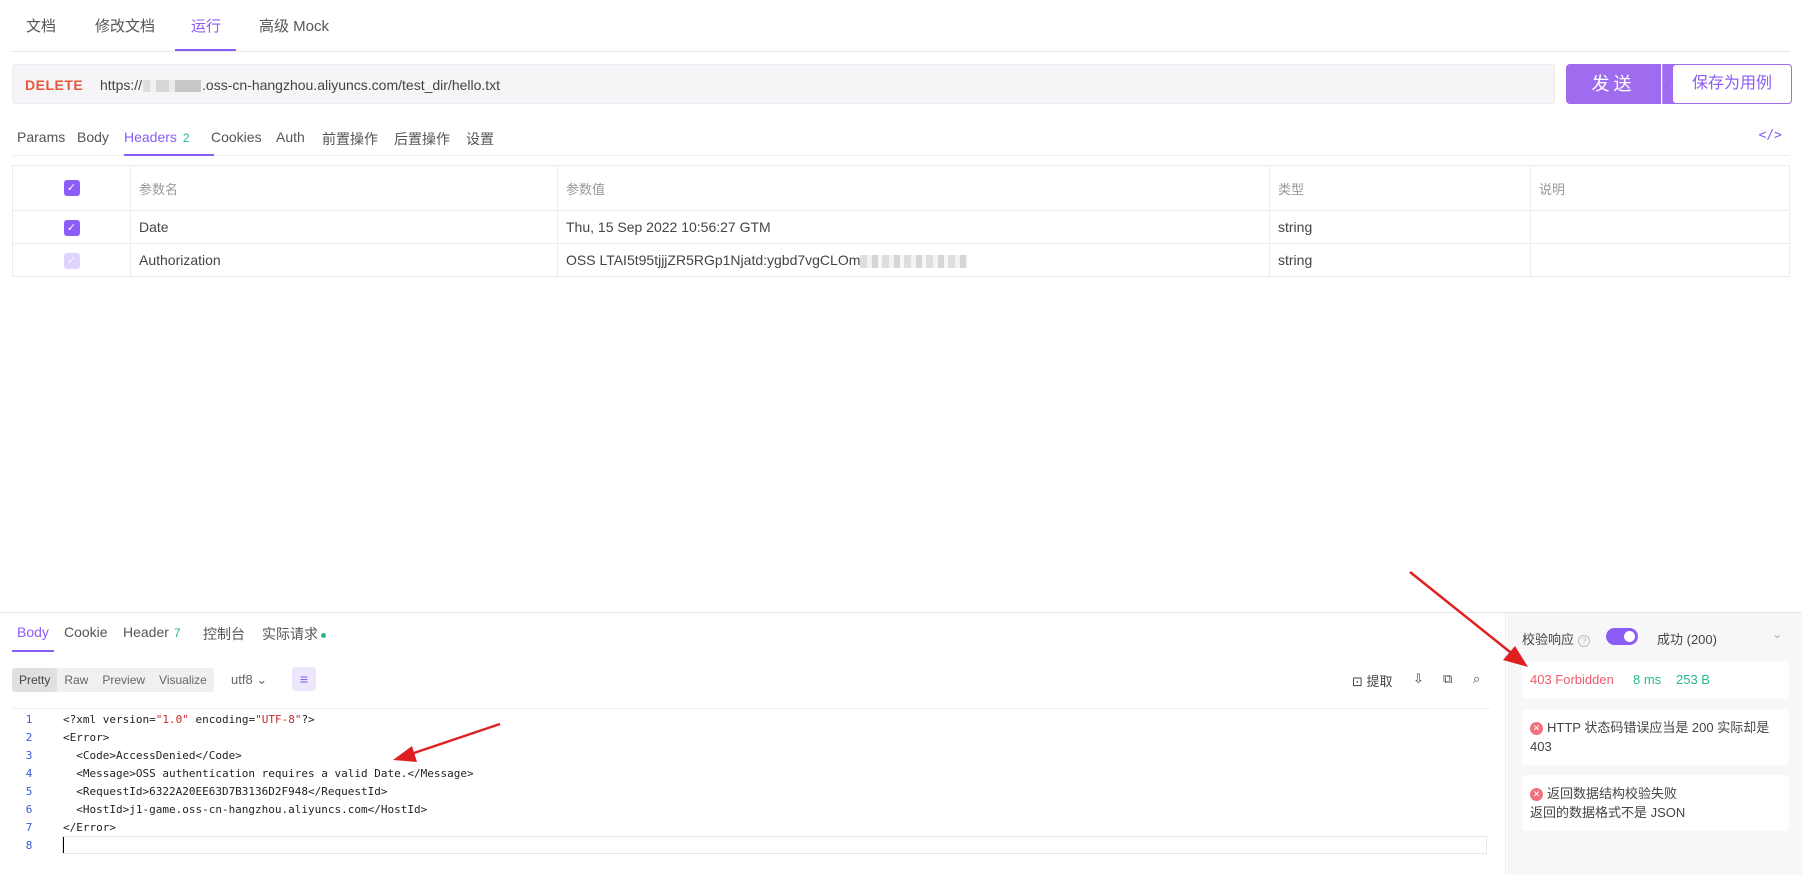 This screenshot has width=1802, height=875. Describe the element at coordinates (41, 137) in the screenshot. I see `tab-params: Params` at that location.